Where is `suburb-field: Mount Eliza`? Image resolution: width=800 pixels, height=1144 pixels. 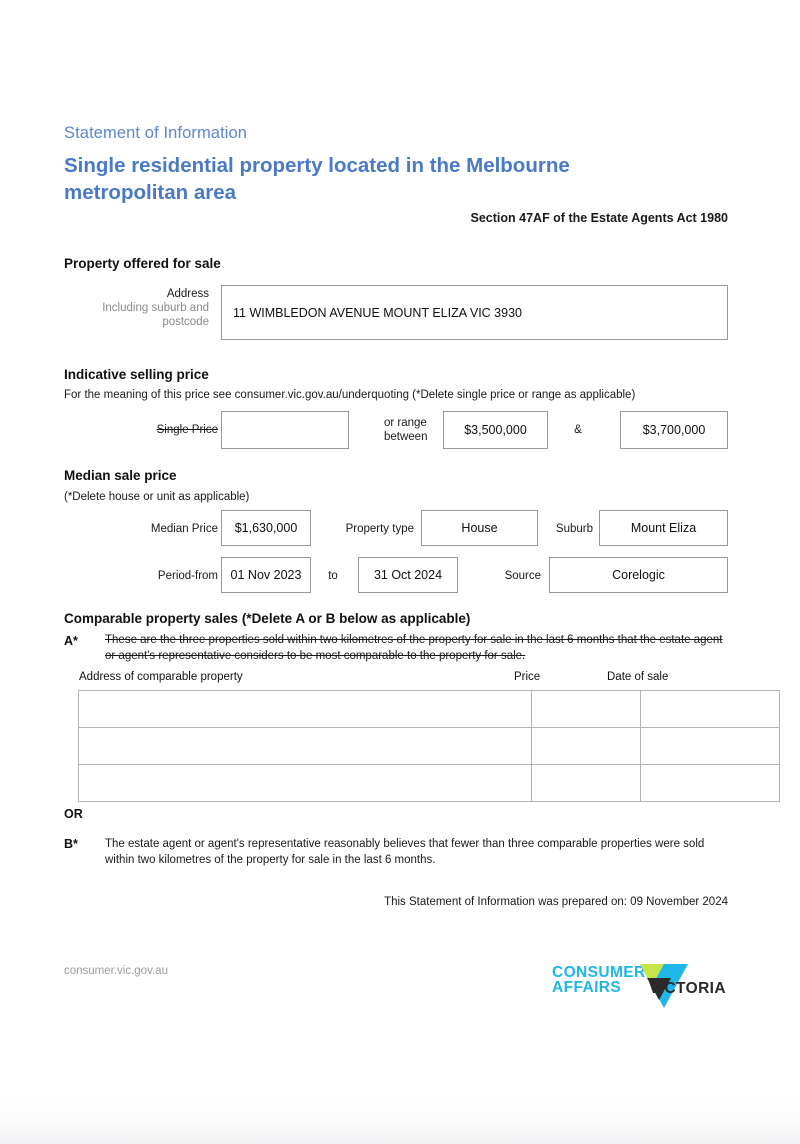
suburb-field: Mount Eliza is located at coordinates (663, 528).